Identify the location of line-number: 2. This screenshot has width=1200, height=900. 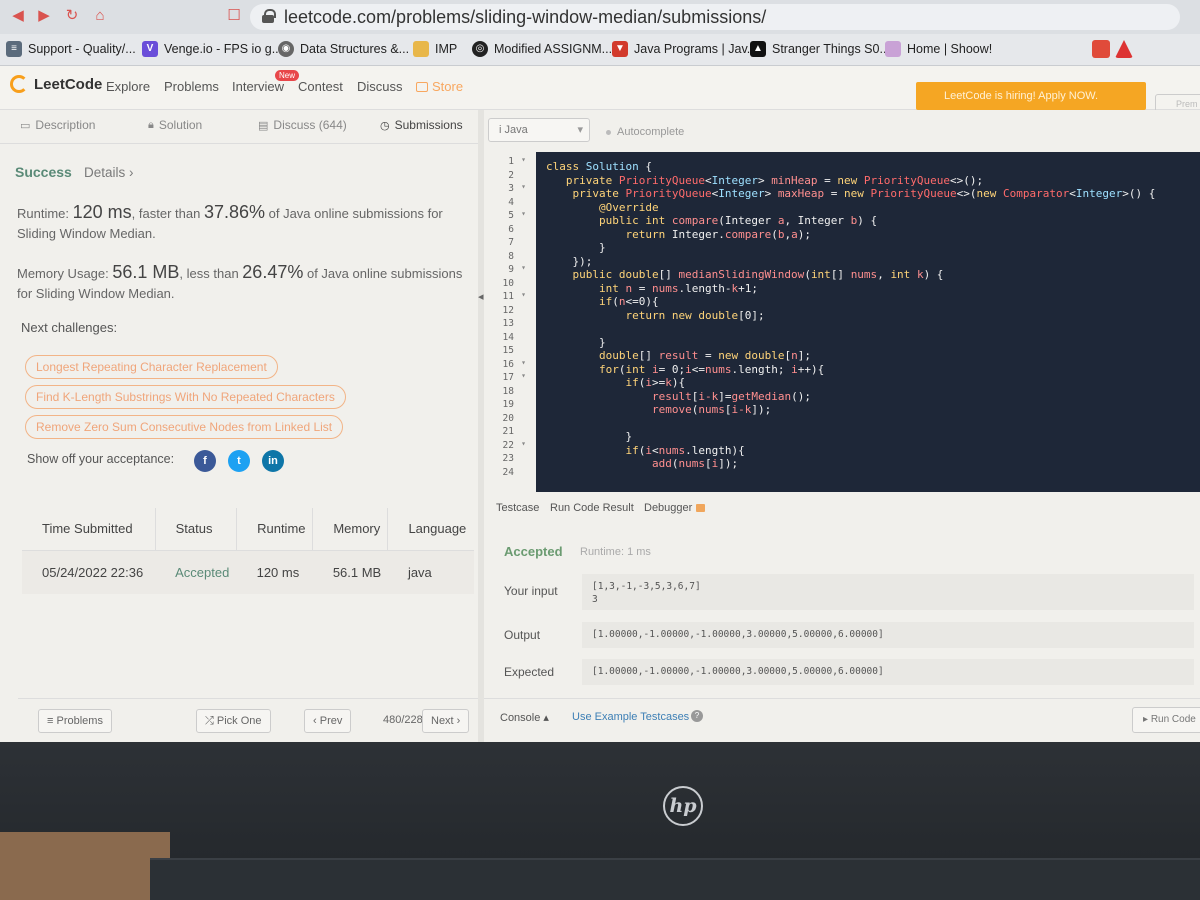
(511, 175).